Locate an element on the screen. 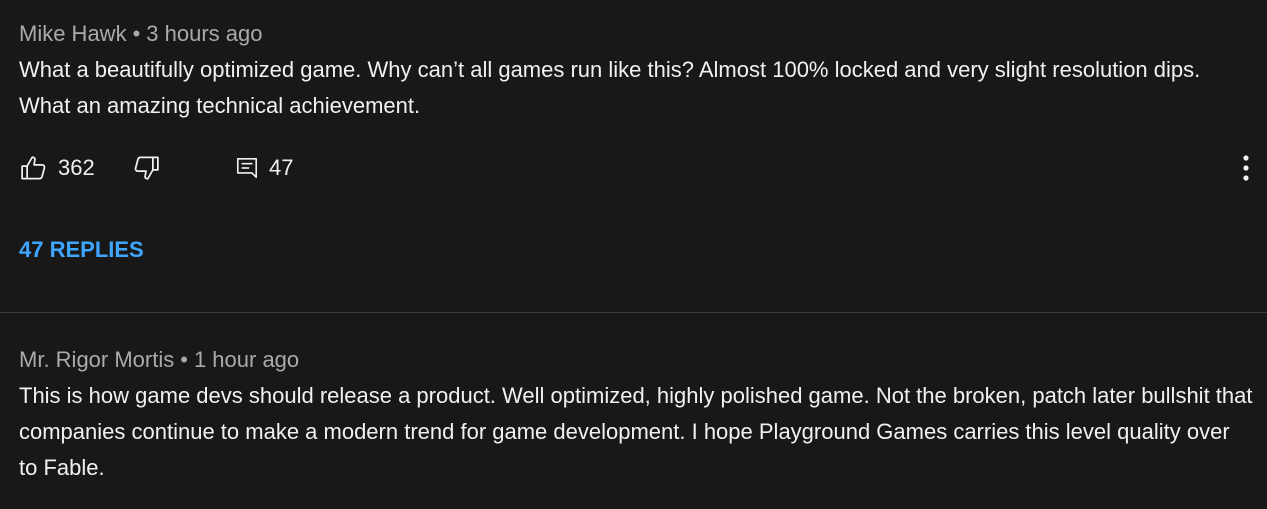 The image size is (1267, 509). like-button: 362 is located at coordinates (57, 168).